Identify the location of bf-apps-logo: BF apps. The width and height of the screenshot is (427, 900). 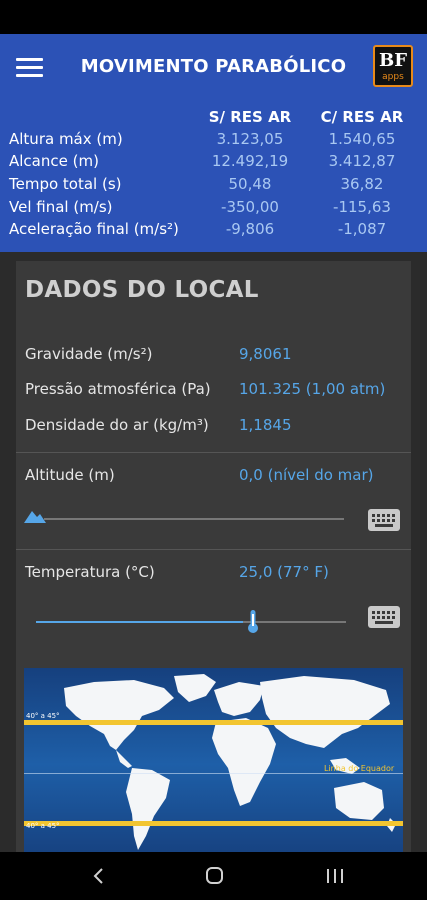
(393, 66).